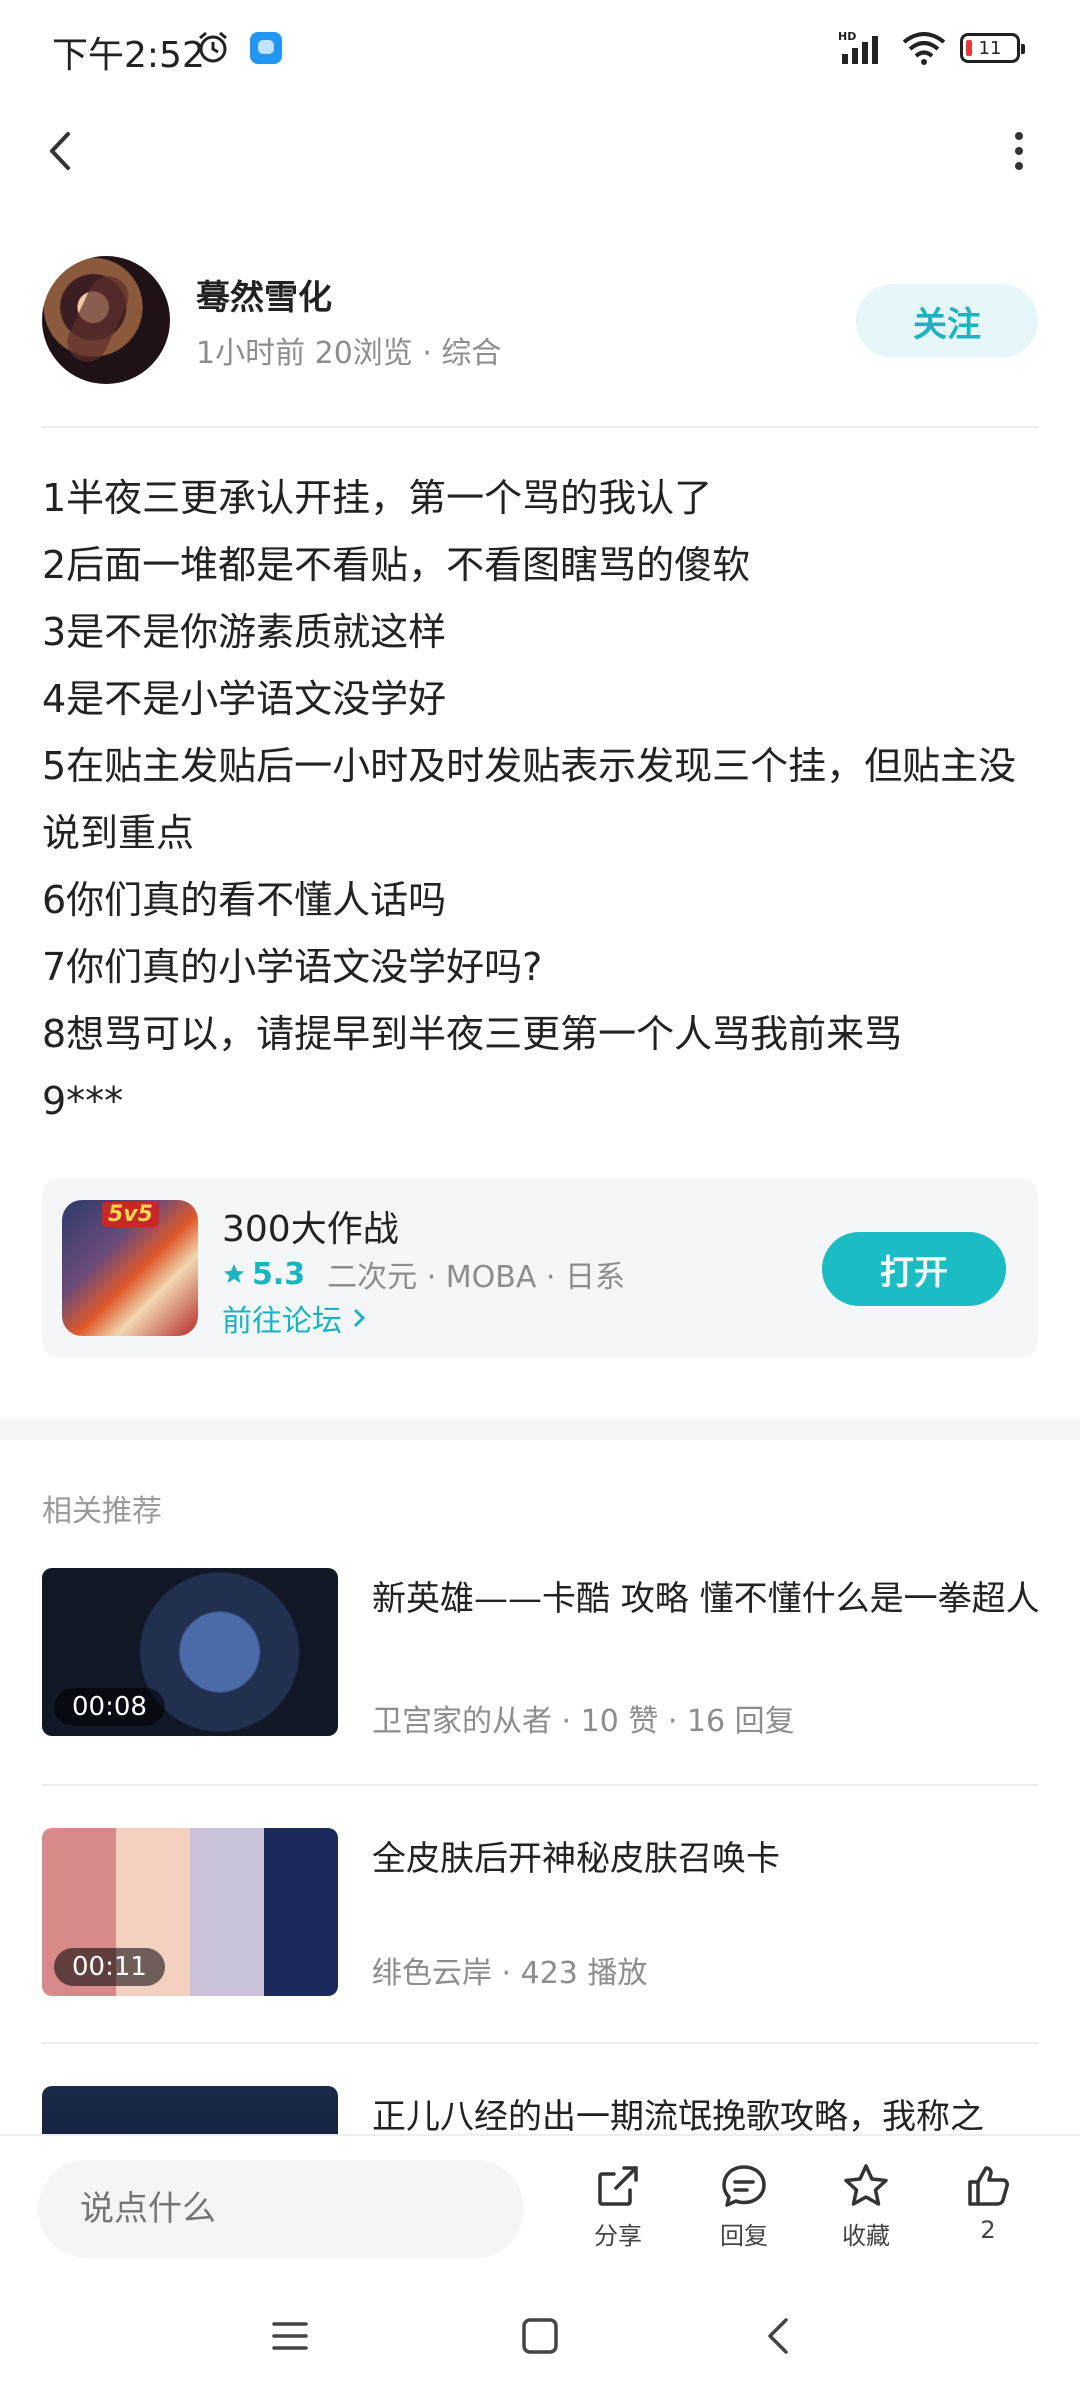 The height and width of the screenshot is (2400, 1080). Describe the element at coordinates (213, 47) in the screenshot. I see `alarm-icon` at that location.